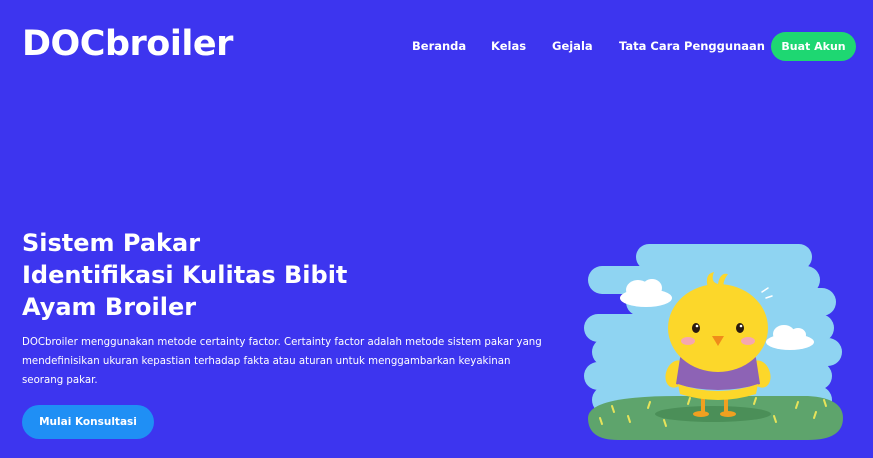 The image size is (873, 458). Describe the element at coordinates (127, 44) in the screenshot. I see `logo: DOCbroiler` at that location.